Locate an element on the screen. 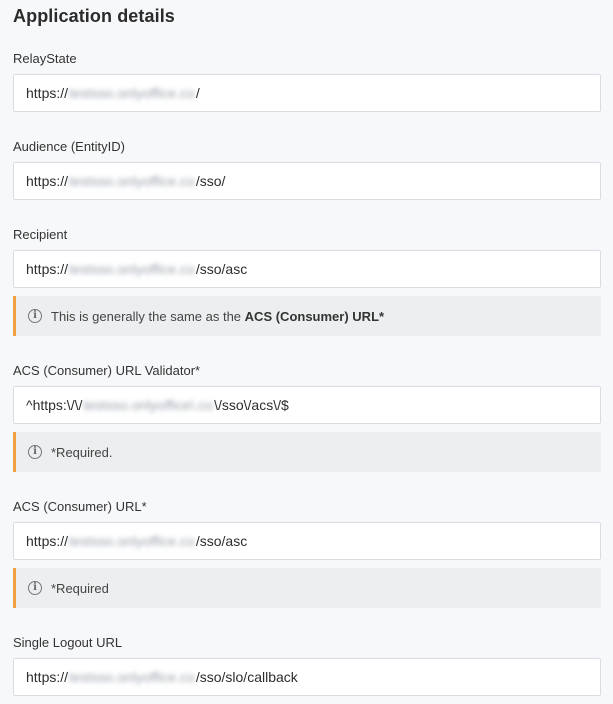 This screenshot has width=613, height=704. audience-input: https://testsso.onlyoffice.co/sso/ is located at coordinates (307, 181).